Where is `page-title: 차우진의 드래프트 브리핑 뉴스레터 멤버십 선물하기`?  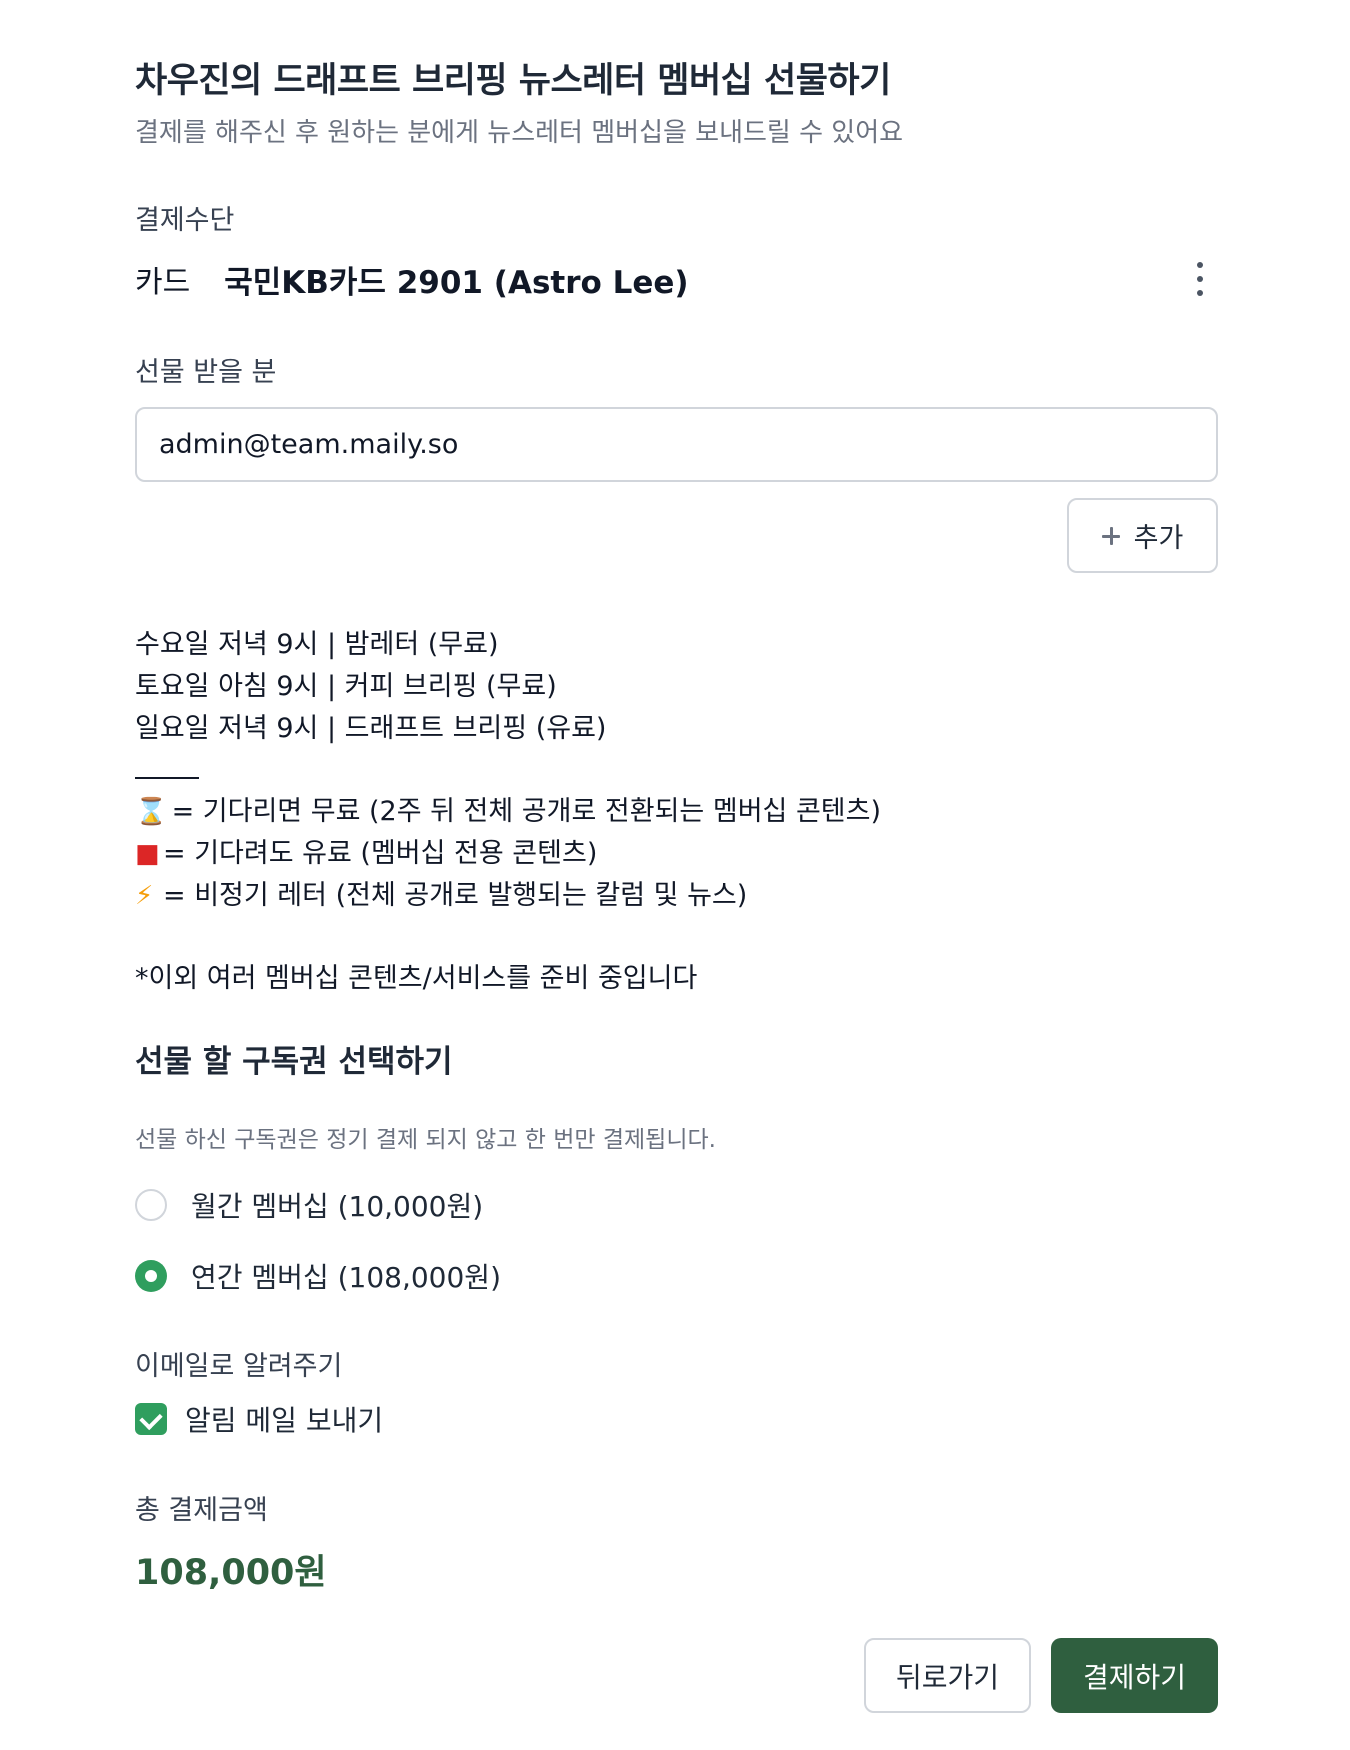 page-title: 차우진의 드래프트 브리핑 뉴스레터 멤버십 선물하기 is located at coordinates (513, 81).